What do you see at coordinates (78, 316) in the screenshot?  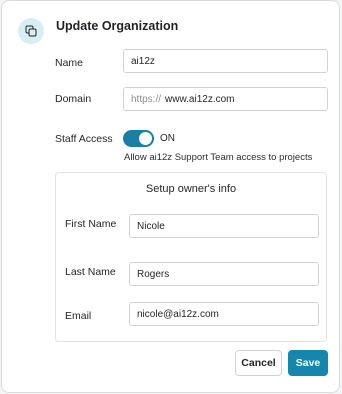 I see `email-label: Email` at bounding box center [78, 316].